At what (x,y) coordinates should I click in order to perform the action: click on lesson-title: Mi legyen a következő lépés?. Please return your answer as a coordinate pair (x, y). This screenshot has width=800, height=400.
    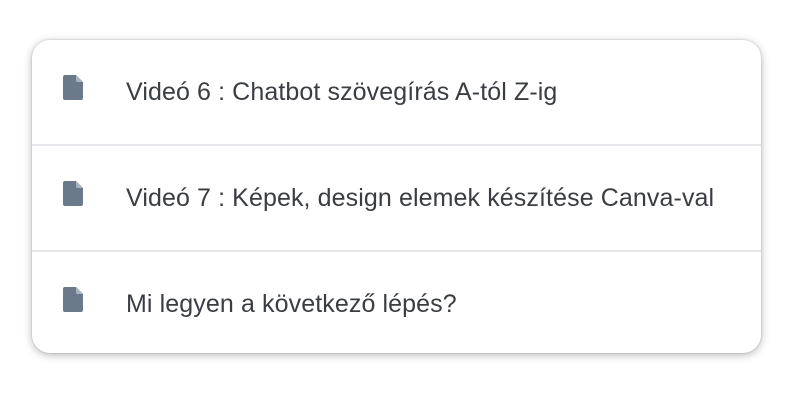
    Looking at the image, I should click on (291, 303).